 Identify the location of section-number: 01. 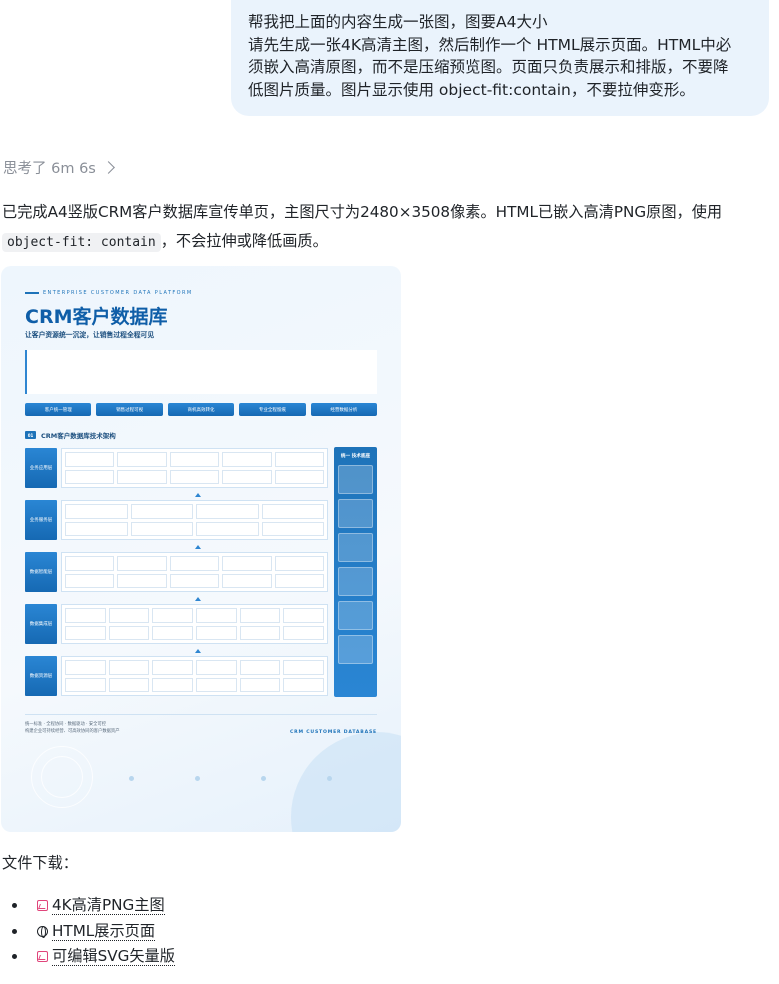
(30, 435).